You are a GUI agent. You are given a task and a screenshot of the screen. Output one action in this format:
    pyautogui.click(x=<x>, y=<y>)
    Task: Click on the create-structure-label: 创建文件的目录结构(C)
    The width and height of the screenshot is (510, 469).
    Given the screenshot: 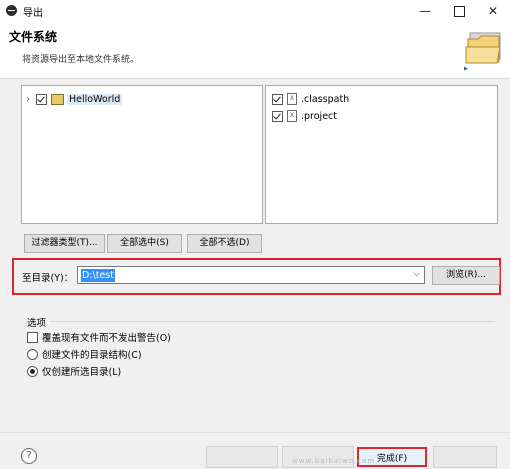 What is the action you would take?
    pyautogui.click(x=92, y=355)
    